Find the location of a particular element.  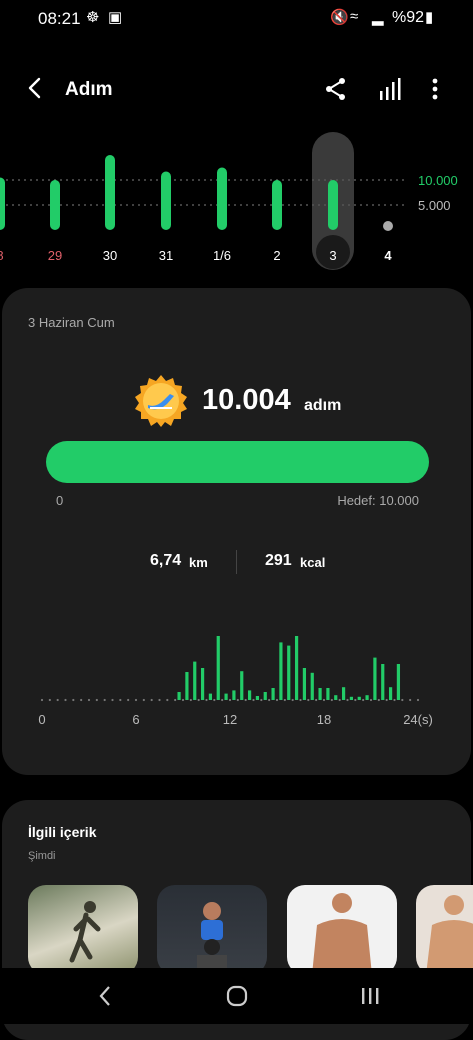

nav-recents-icon is located at coordinates (370, 996).